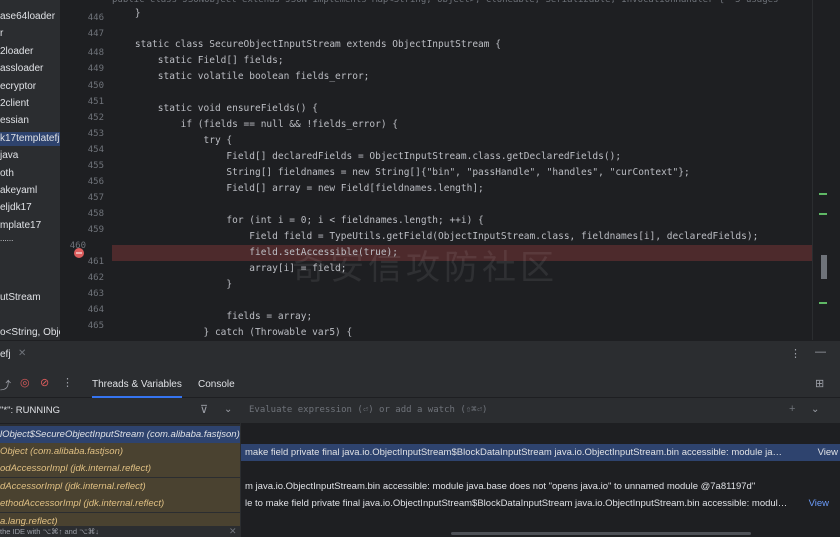  I want to click on breakpoint-icon, so click(79, 253).